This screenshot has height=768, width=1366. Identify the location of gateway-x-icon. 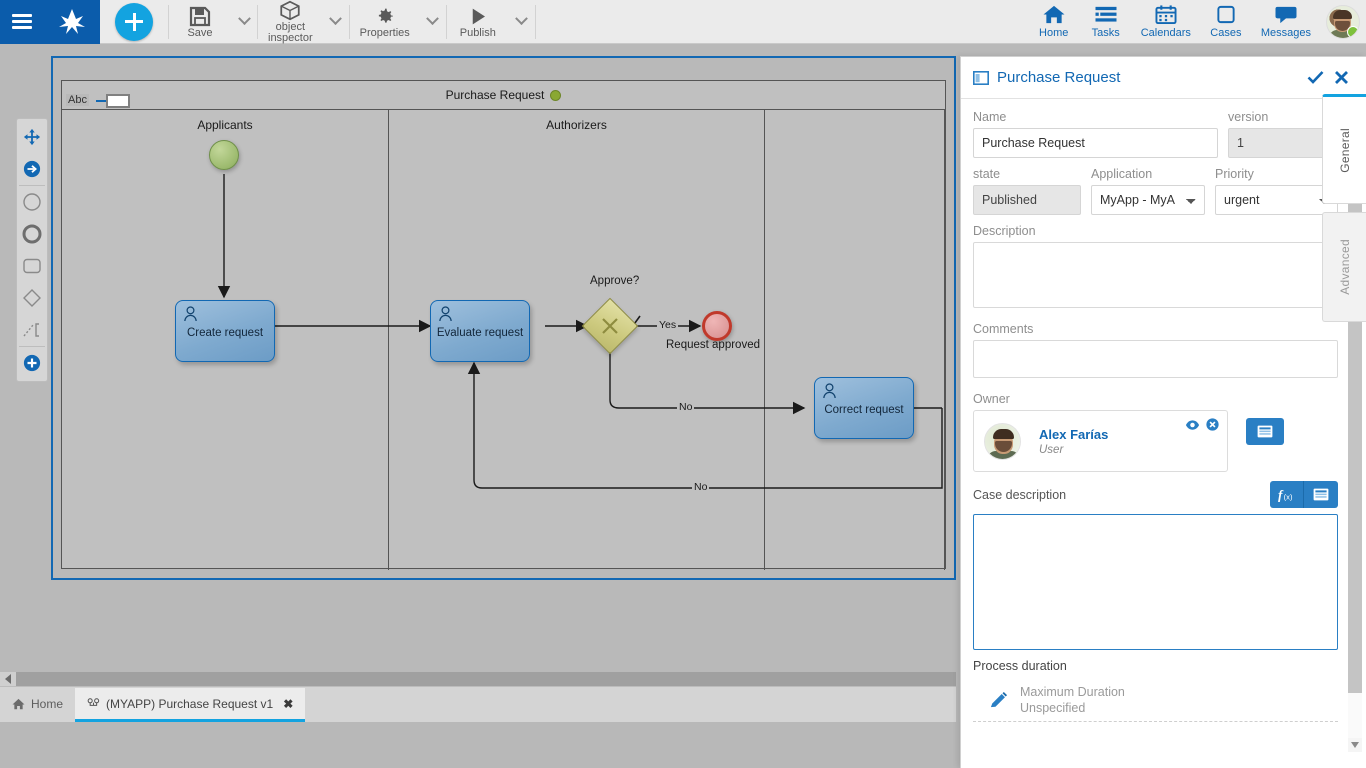
(610, 326).